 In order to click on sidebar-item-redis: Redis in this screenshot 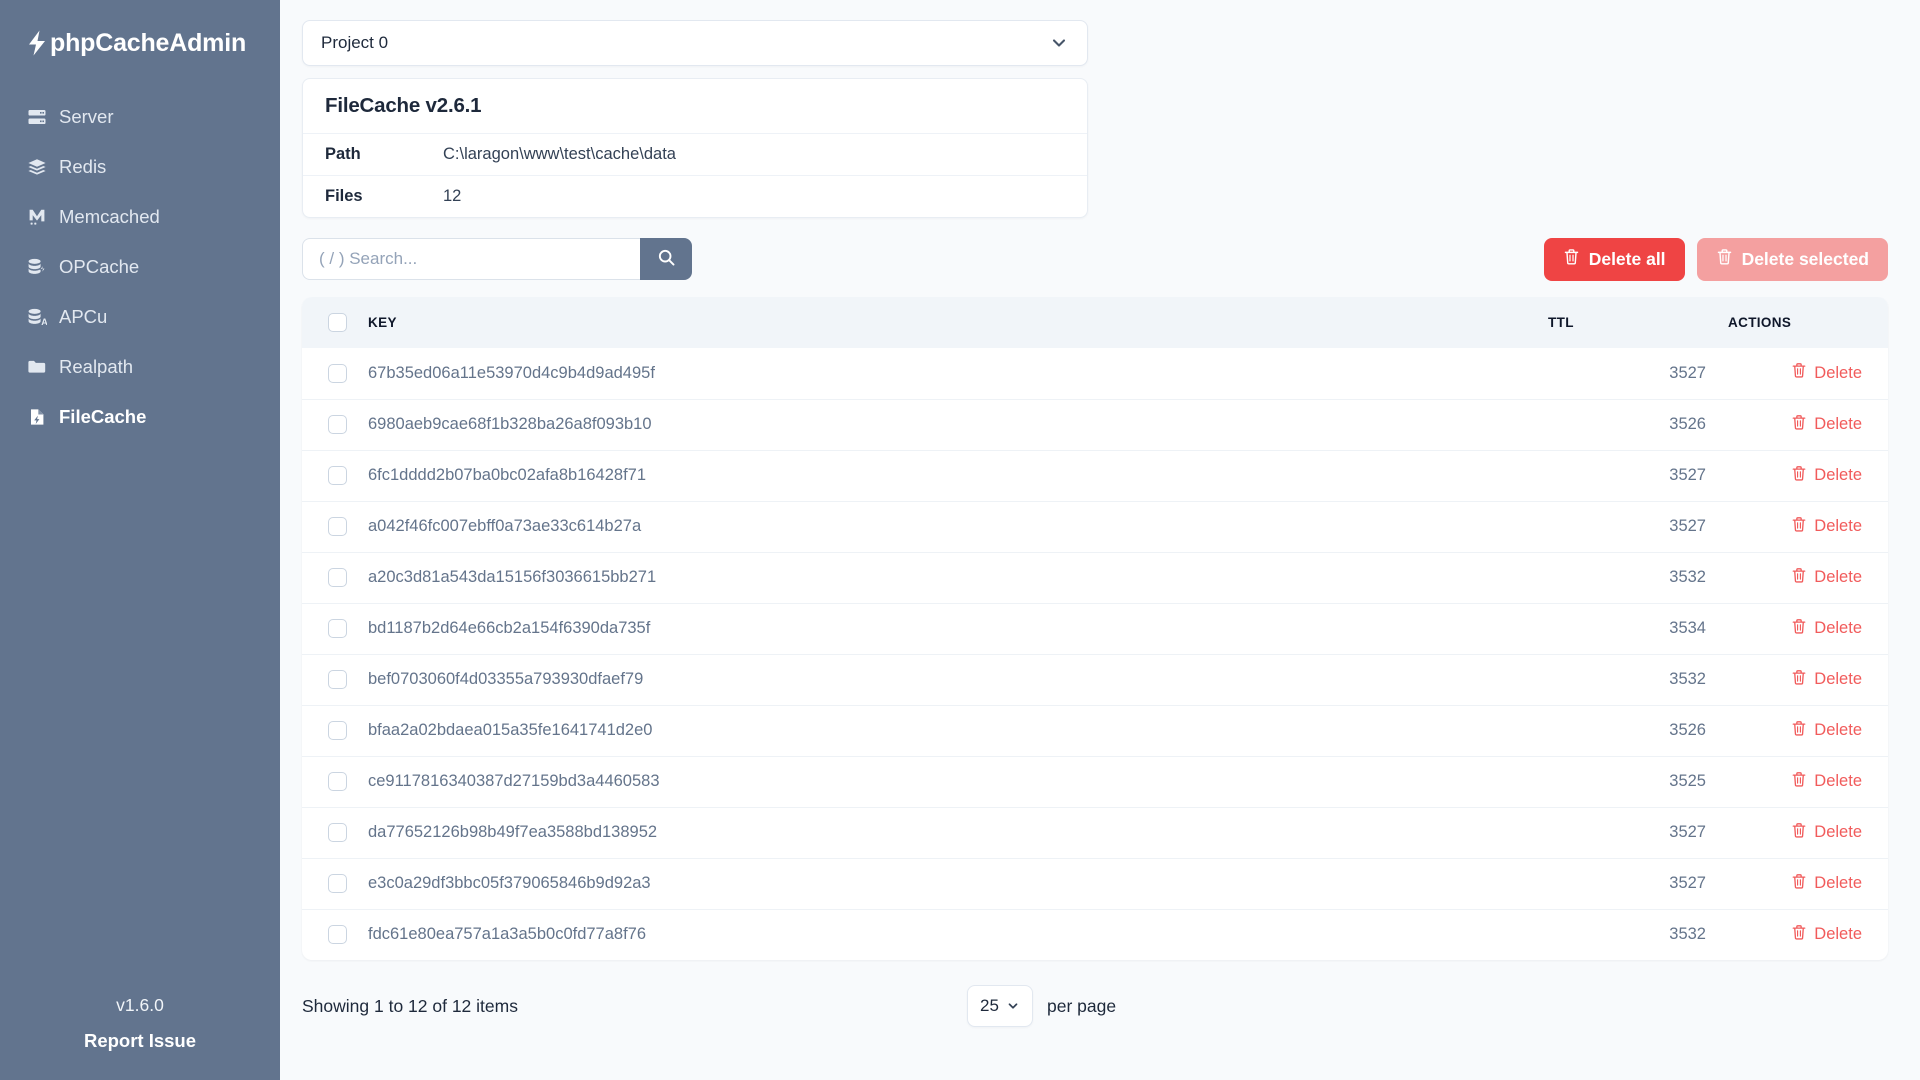, I will do `click(140, 167)`.